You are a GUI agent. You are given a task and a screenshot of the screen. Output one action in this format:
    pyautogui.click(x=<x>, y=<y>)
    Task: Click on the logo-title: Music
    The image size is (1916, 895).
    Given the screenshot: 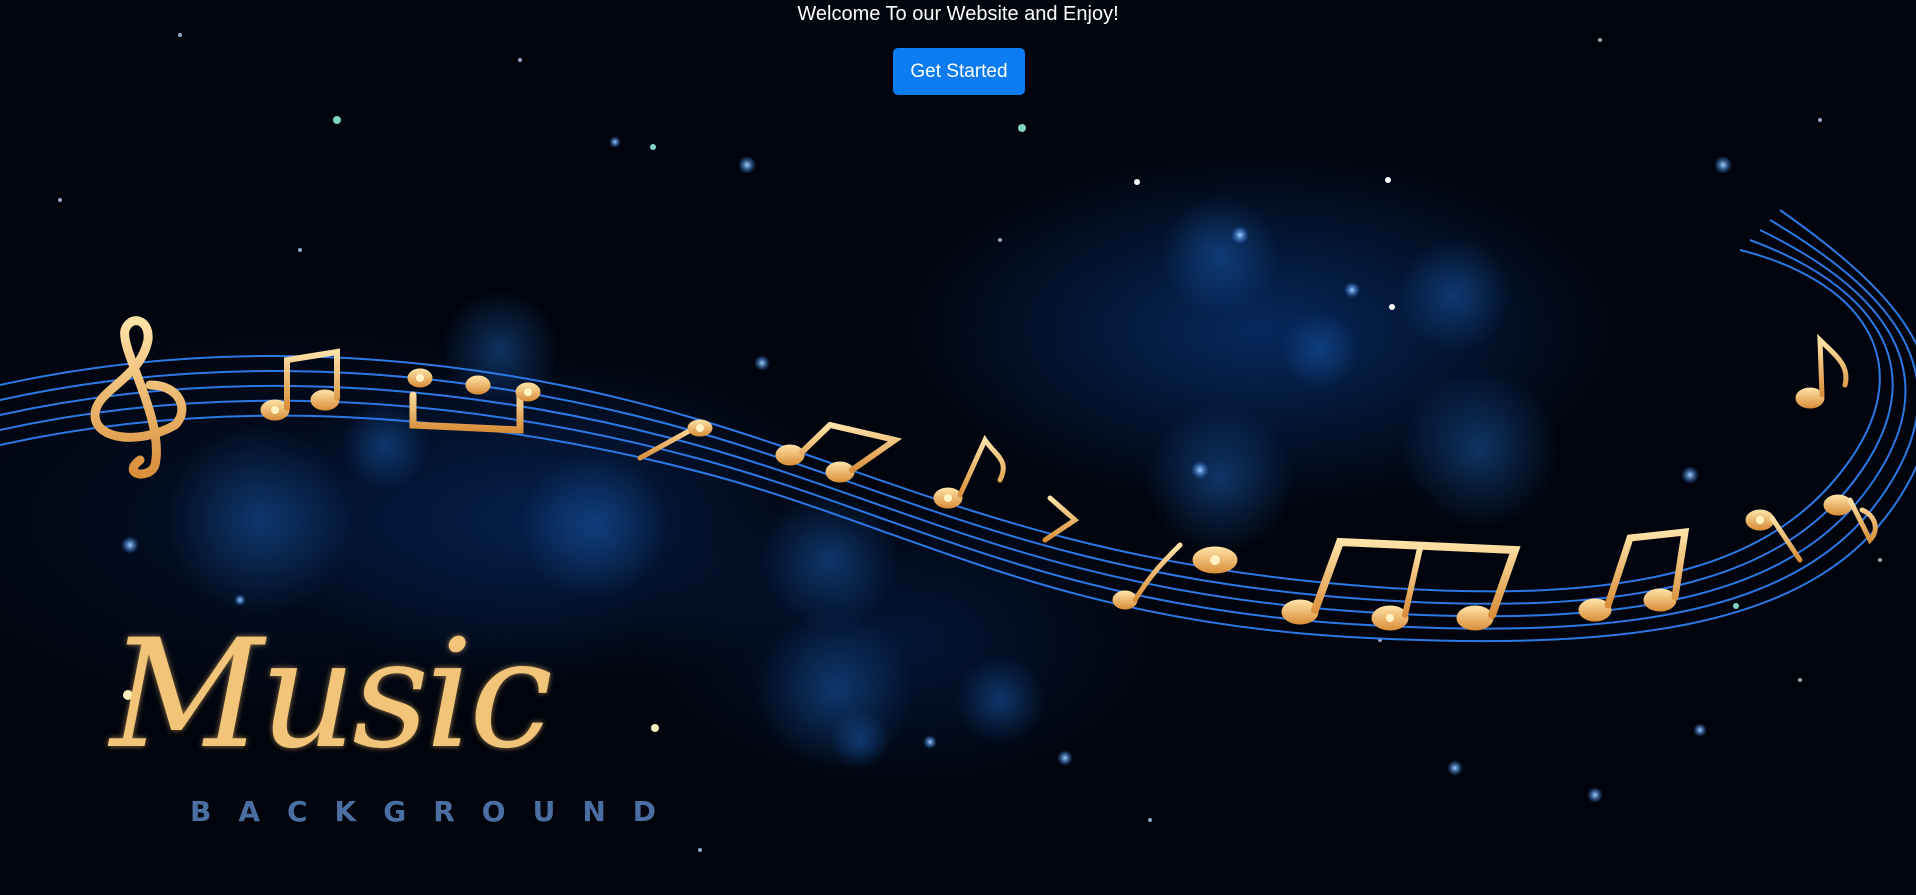 What is the action you would take?
    pyautogui.click(x=331, y=695)
    